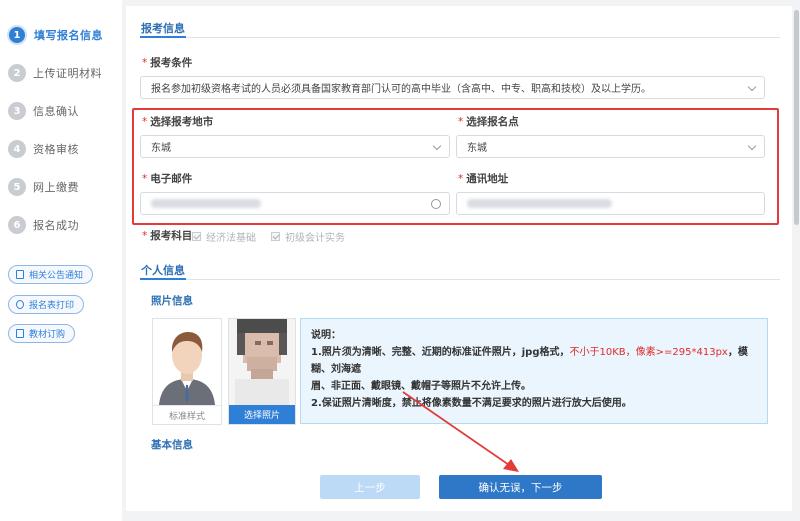 The width and height of the screenshot is (800, 521). Describe the element at coordinates (295, 203) in the screenshot. I see `email-field` at that location.